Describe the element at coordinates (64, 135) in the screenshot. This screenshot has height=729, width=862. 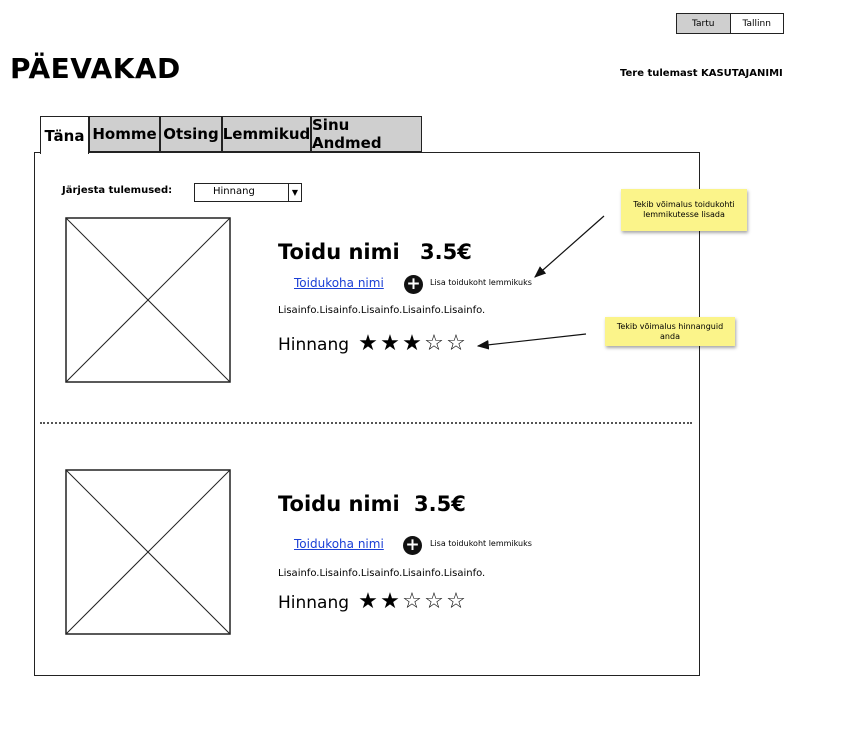
I see `tab-tana: Täna` at that location.